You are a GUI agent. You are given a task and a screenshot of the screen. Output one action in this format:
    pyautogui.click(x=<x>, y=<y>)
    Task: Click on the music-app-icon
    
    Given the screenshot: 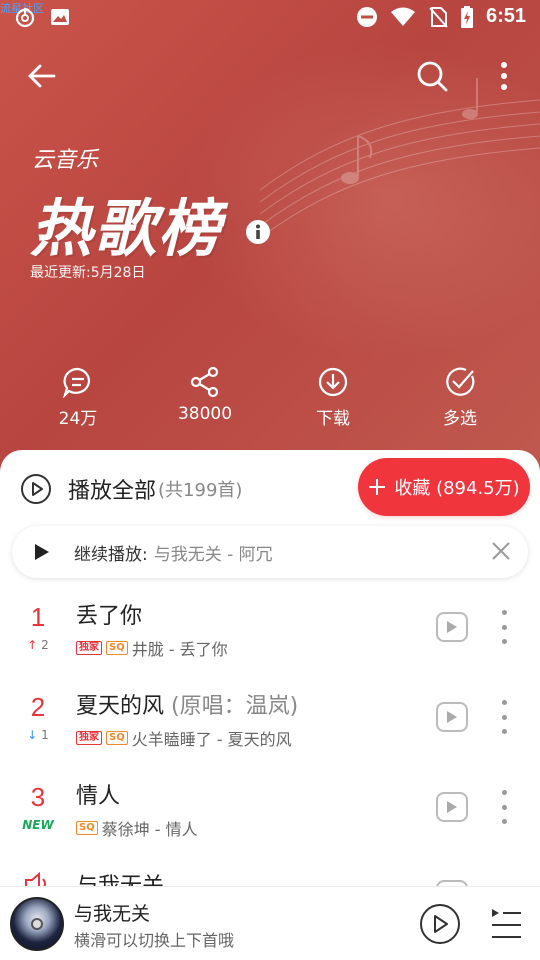 What is the action you would take?
    pyautogui.click(x=25, y=17)
    